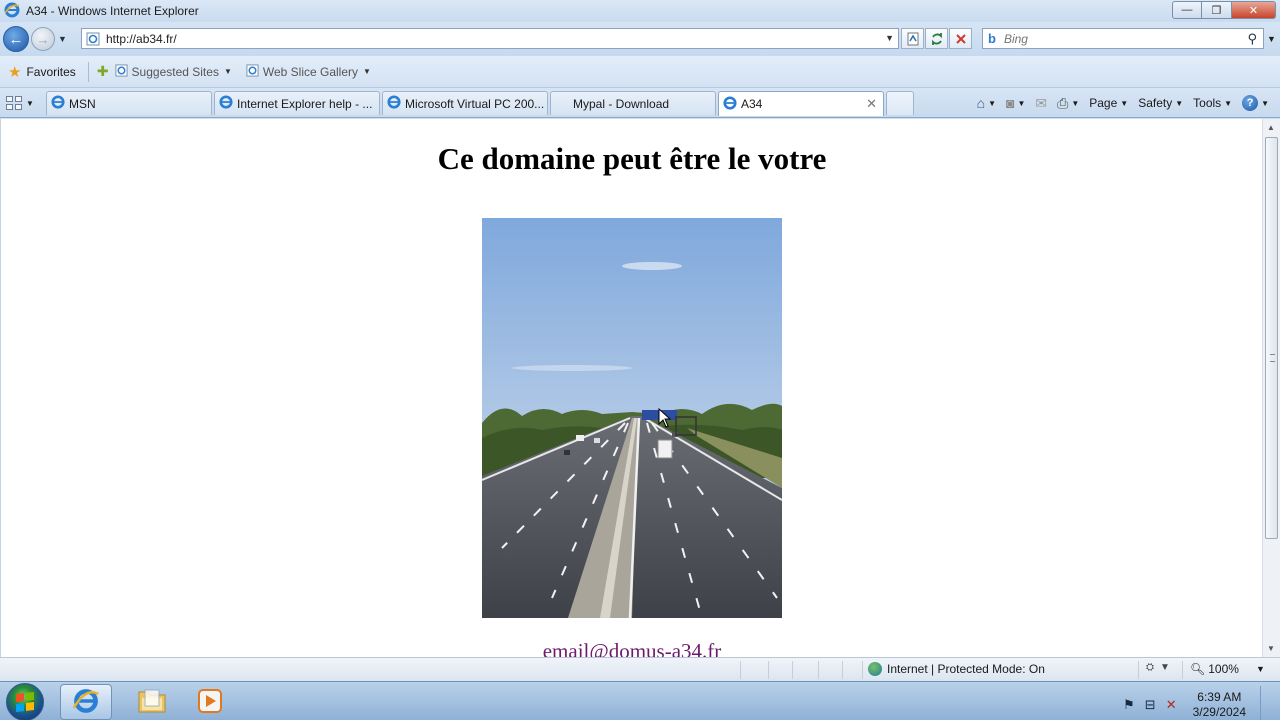 The image size is (1280, 720). I want to click on clock: 6:39 AM 3/29/2024, so click(1219, 705).